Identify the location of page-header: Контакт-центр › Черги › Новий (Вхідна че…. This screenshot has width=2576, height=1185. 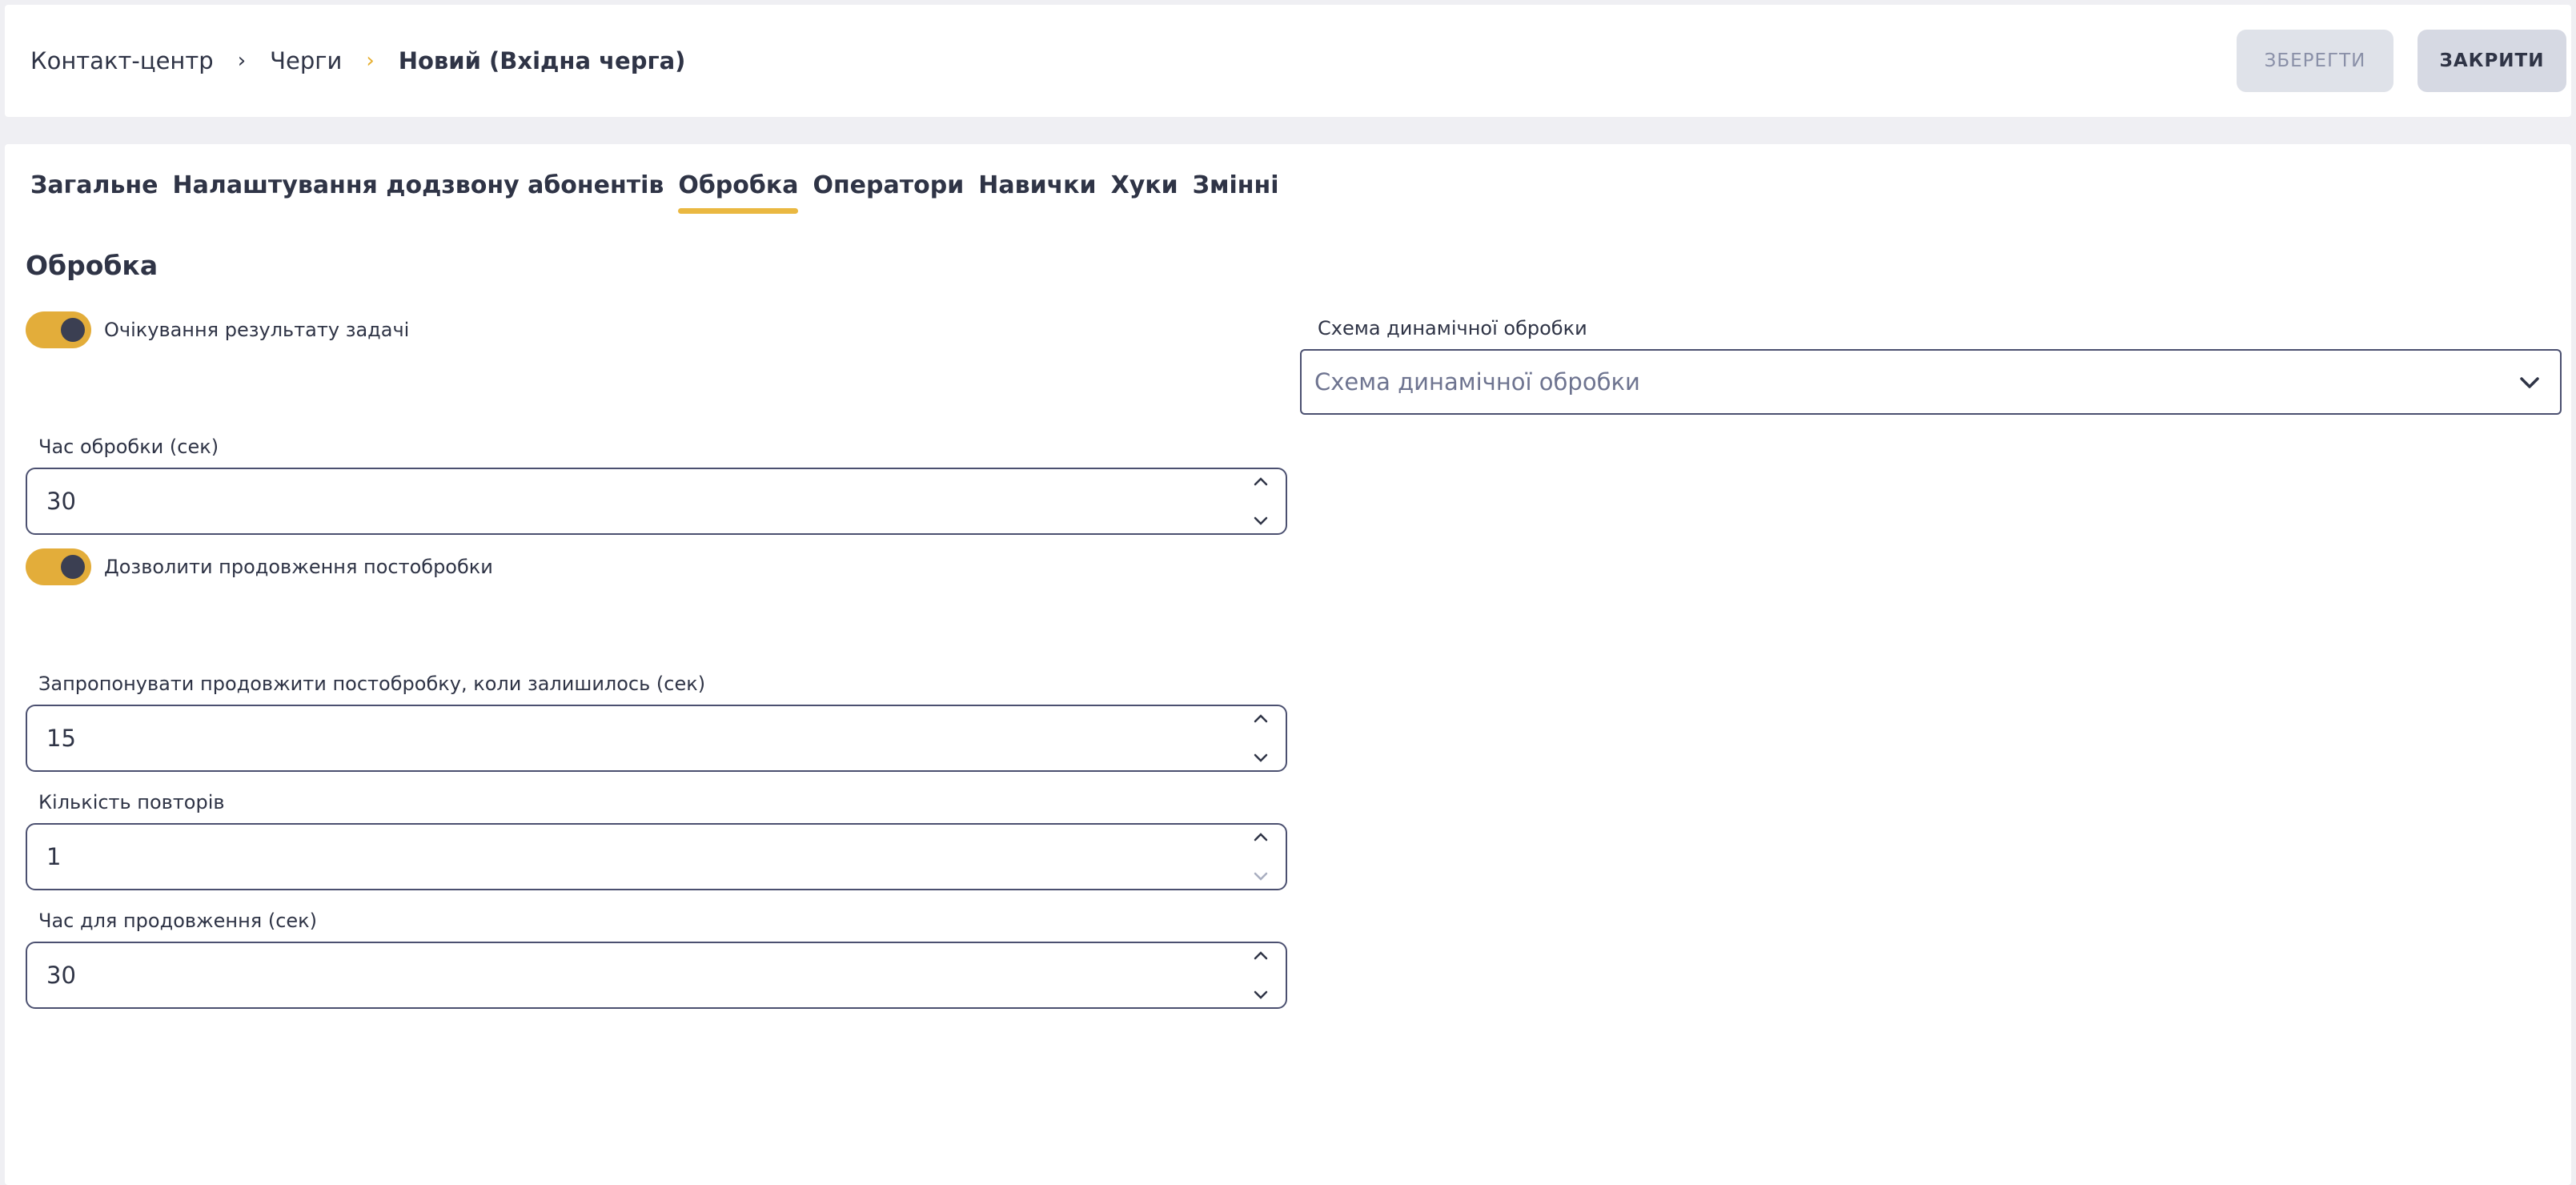
(1288, 61).